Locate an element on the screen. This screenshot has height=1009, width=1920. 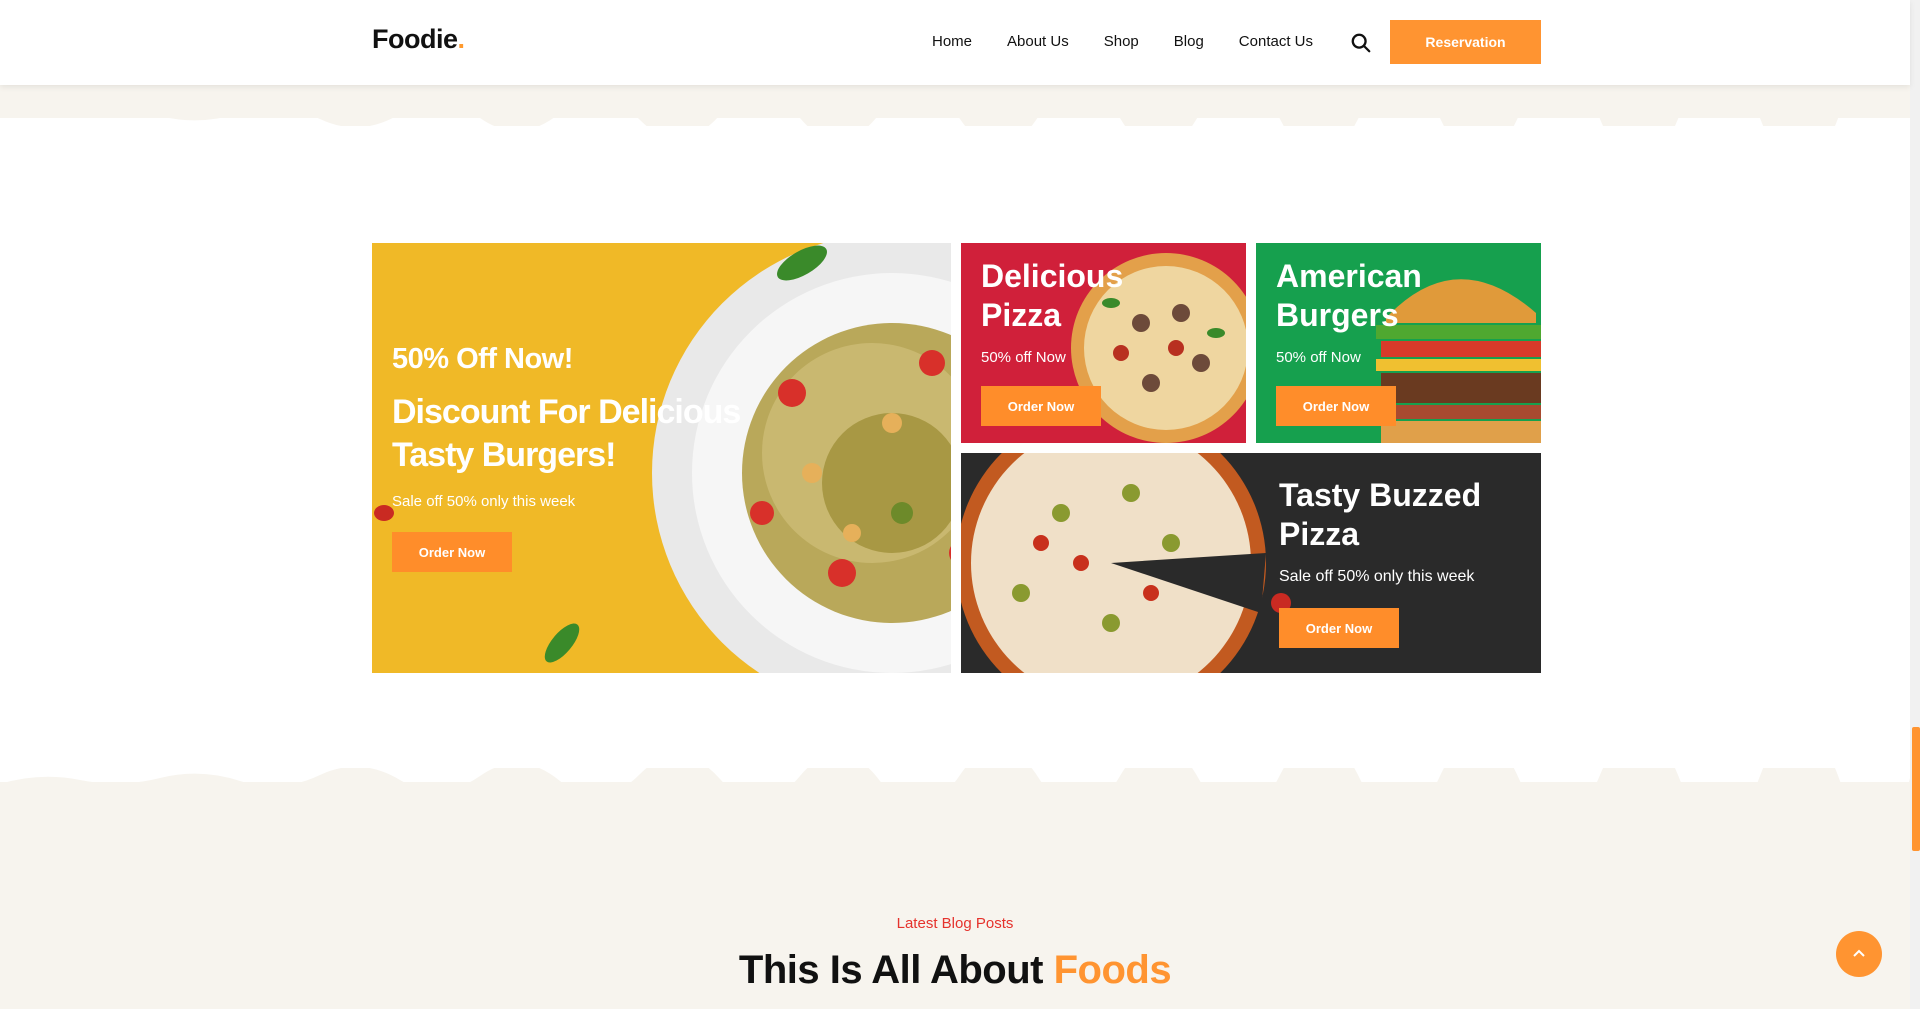
section-title: This Is All About Foods is located at coordinates (955, 970).